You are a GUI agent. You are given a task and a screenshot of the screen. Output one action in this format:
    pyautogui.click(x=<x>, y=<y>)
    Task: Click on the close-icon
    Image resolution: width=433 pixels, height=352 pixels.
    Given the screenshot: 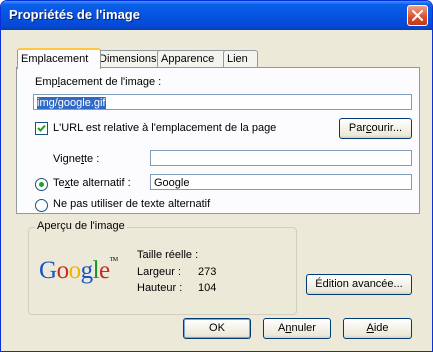 What is the action you would take?
    pyautogui.click(x=417, y=15)
    